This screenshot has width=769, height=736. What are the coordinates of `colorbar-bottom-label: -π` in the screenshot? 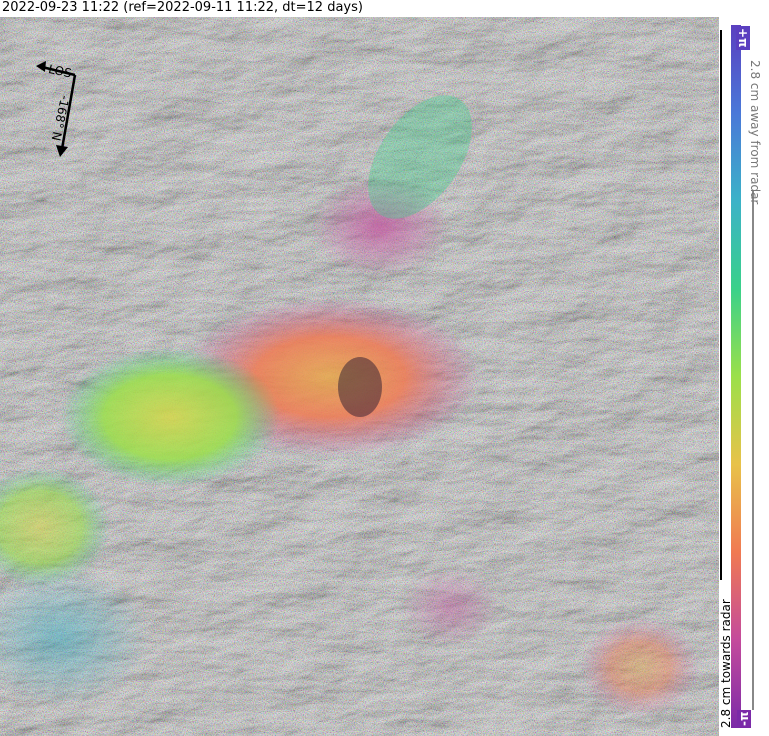 It's located at (744, 718).